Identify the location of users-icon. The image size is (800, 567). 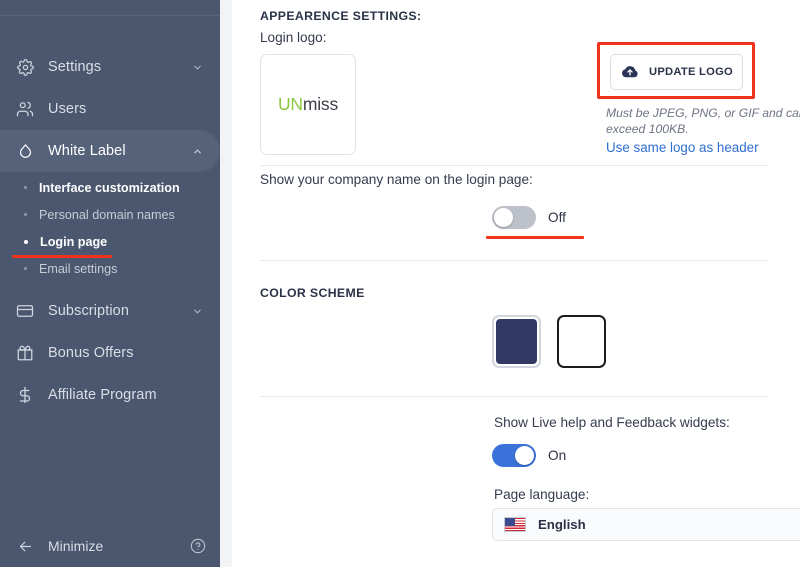
(25, 109).